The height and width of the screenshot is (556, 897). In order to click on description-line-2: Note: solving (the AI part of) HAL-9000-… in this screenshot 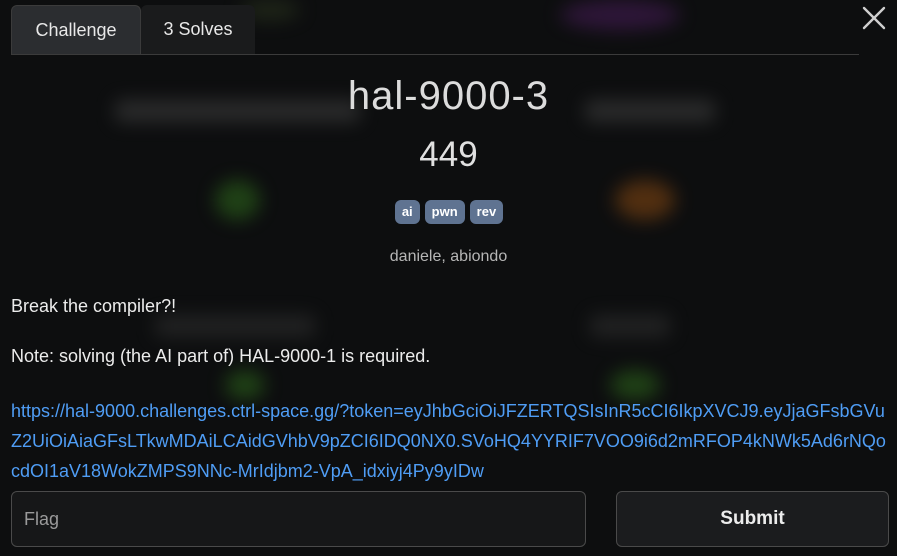, I will do `click(221, 356)`.